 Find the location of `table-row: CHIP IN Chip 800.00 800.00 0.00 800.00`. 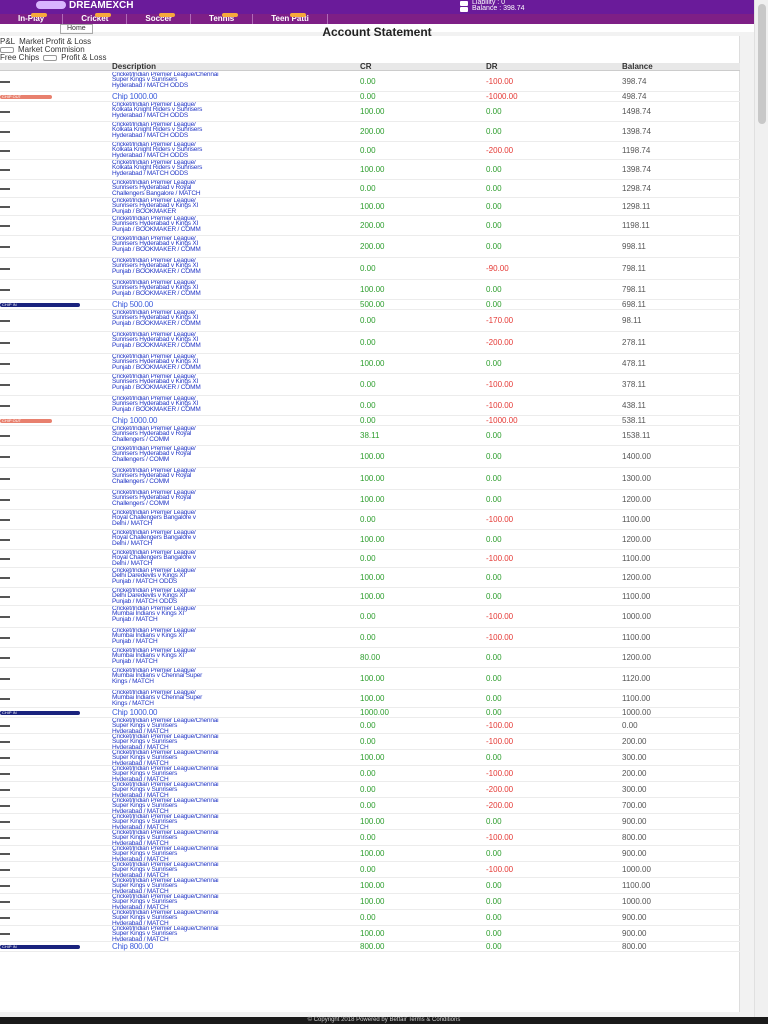

table-row: CHIP IN Chip 800.00 800.00 0.00 800.00 is located at coordinates (370, 947).